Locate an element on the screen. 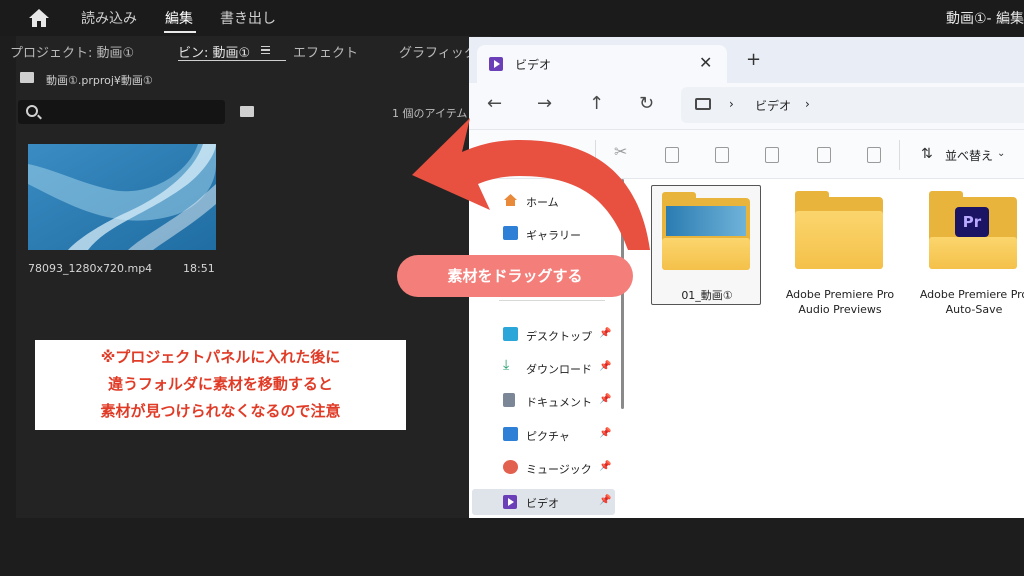 Image resolution: width=1024 pixels, height=576 pixels. folder-item-auto-save: Pr Adobe Premiere Pro Auto-Save is located at coordinates (971, 250).